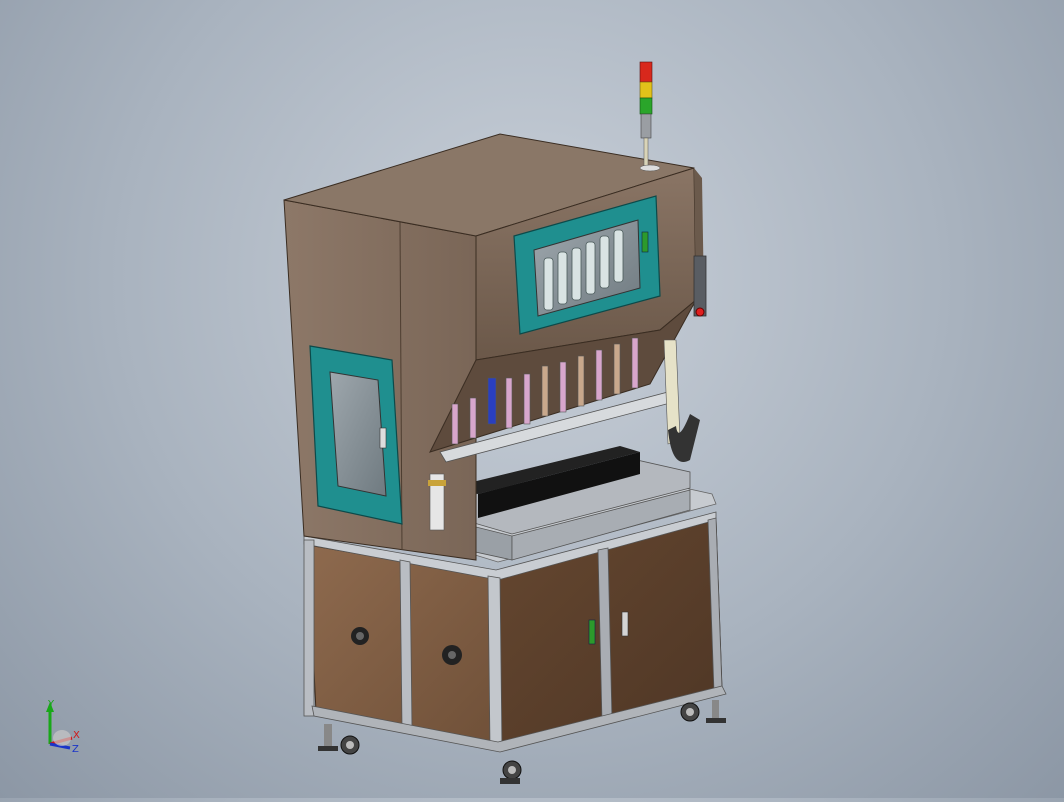 This screenshot has height=802, width=1064. What do you see at coordinates (700, 312) in the screenshot?
I see `emergency-stop-button` at bounding box center [700, 312].